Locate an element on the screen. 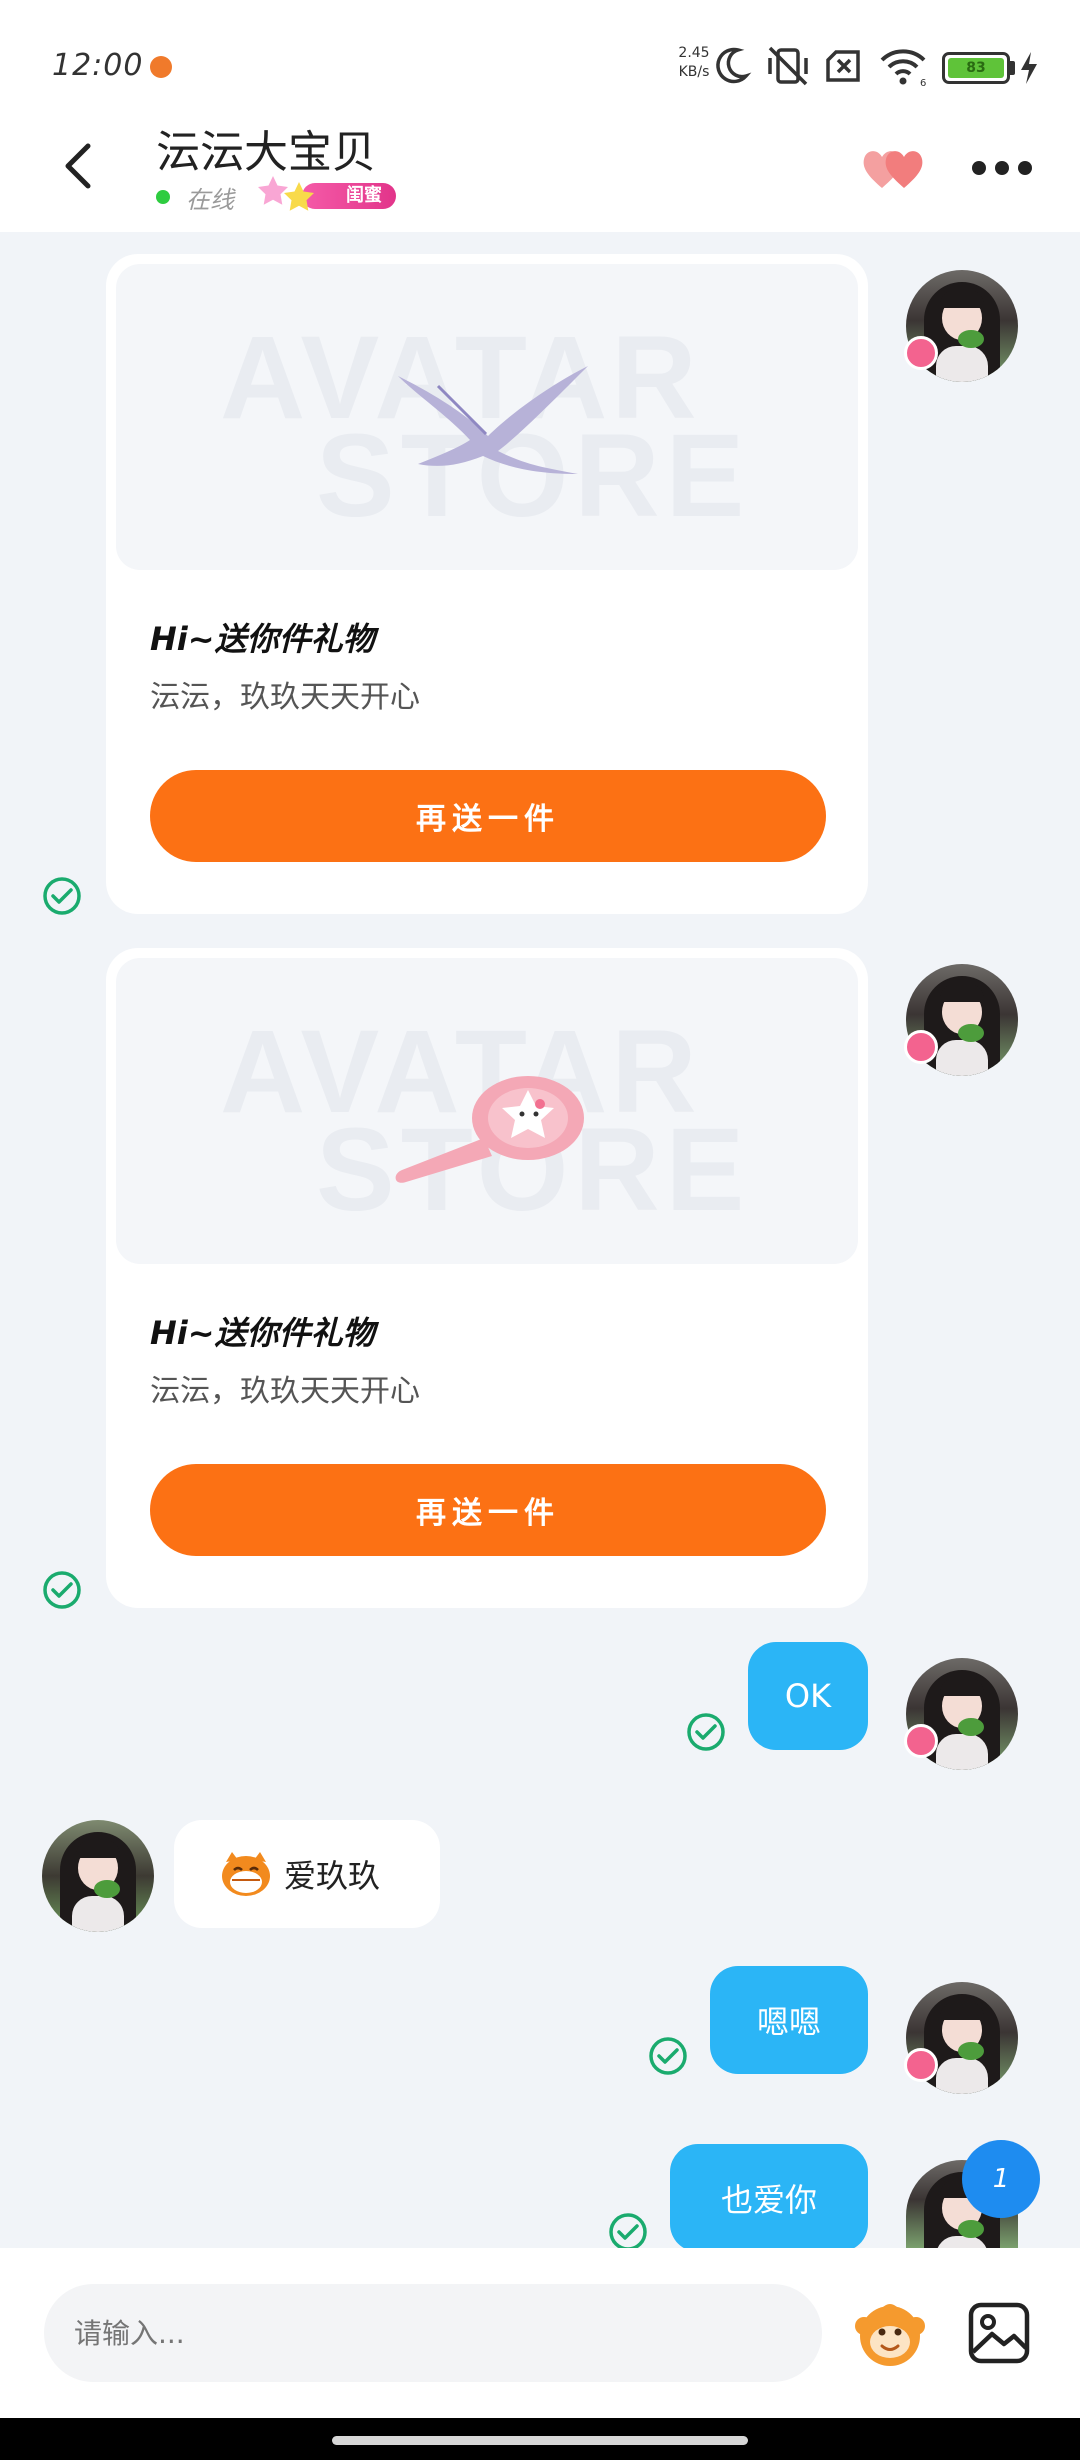 The image size is (1080, 2460). emoji-button-icon is located at coordinates (890, 2334).